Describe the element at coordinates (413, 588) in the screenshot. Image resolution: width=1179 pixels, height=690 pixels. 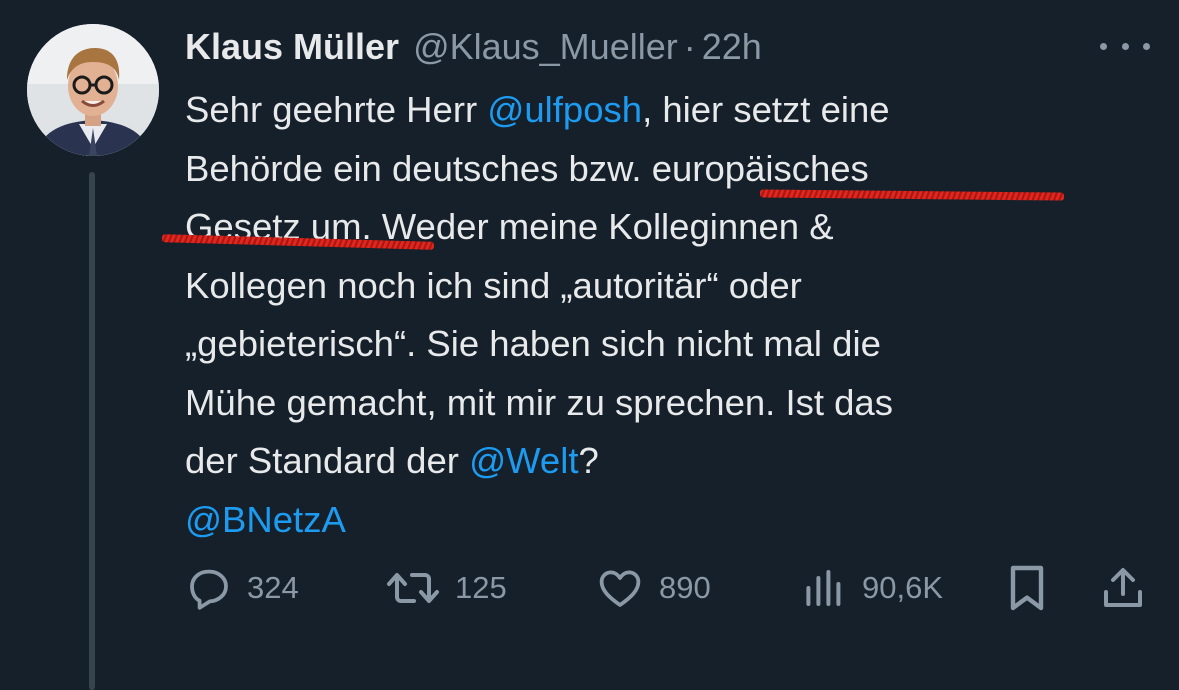
I see `retweet-icon` at that location.